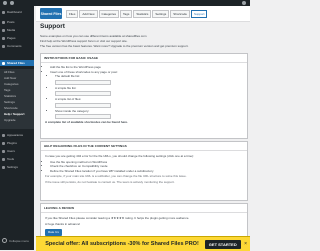 The width and height of the screenshot is (320, 251). I want to click on sidebar-item-dashboard: Dashboard, so click(17, 12).